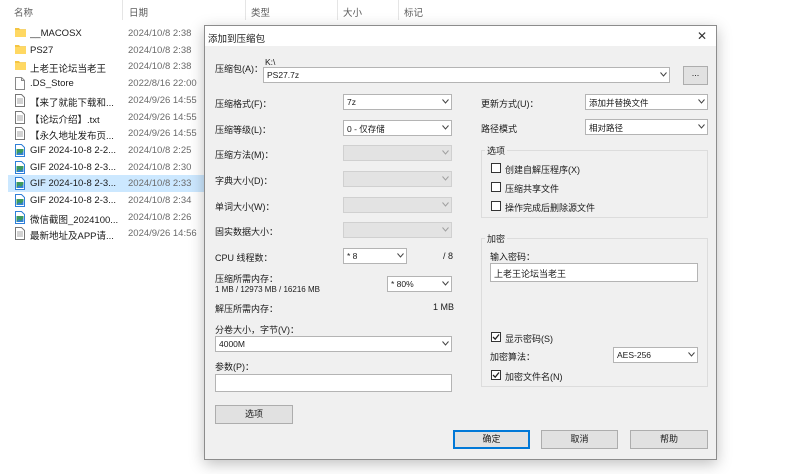  Describe the element at coordinates (397, 205) in the screenshot. I see `word-size-select` at that location.